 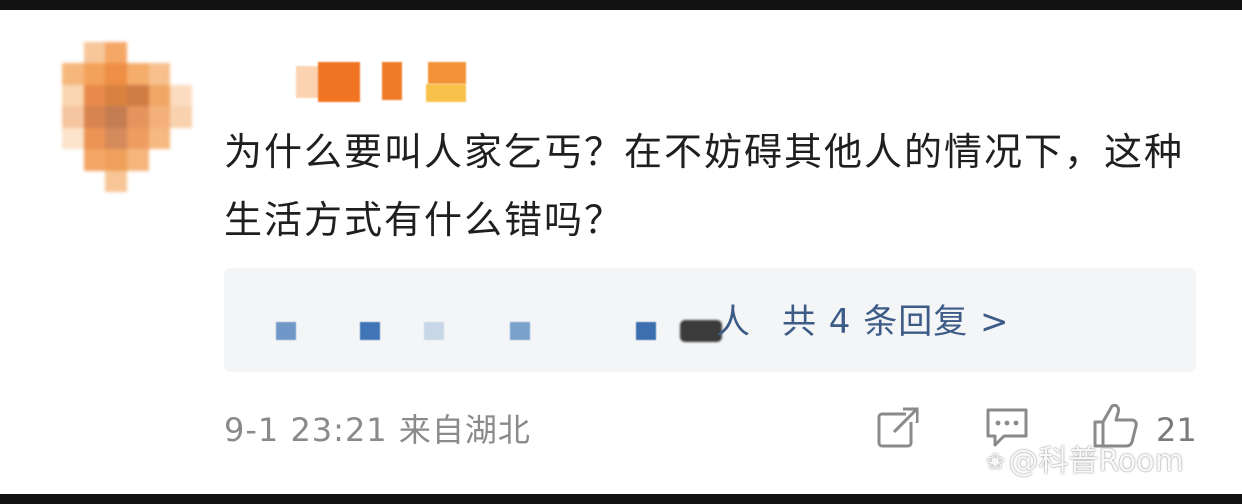 What do you see at coordinates (733, 322) in the screenshot?
I see `reply-user-name-tail: 人` at bounding box center [733, 322].